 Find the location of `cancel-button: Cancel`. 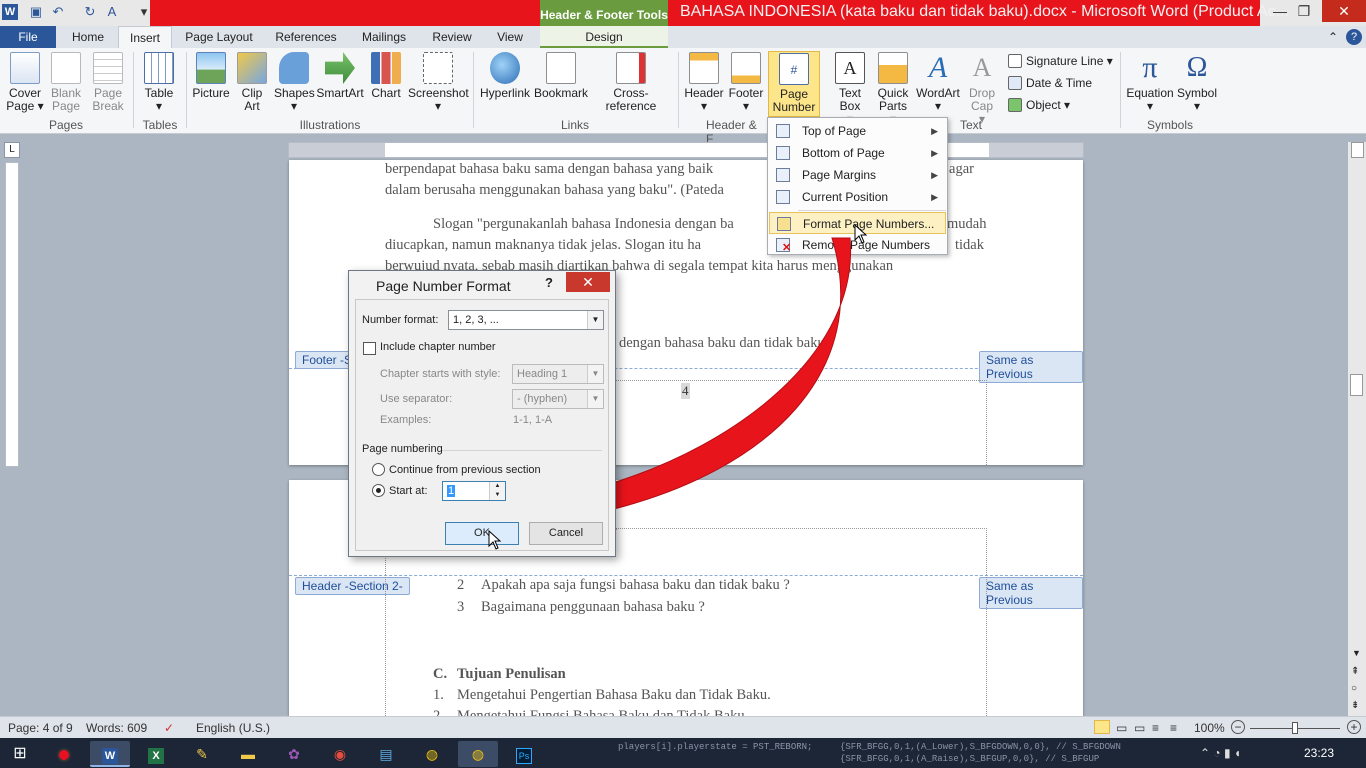

cancel-button: Cancel is located at coordinates (566, 533).